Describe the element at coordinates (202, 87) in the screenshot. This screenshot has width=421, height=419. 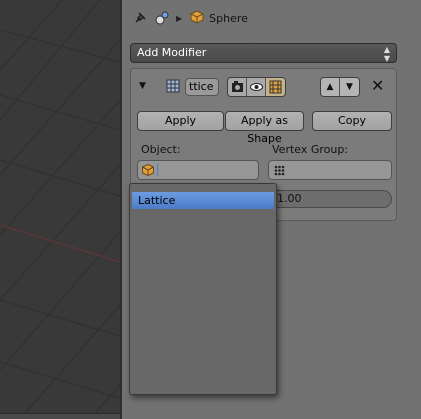
I see `modifier-name-field: ttice` at that location.